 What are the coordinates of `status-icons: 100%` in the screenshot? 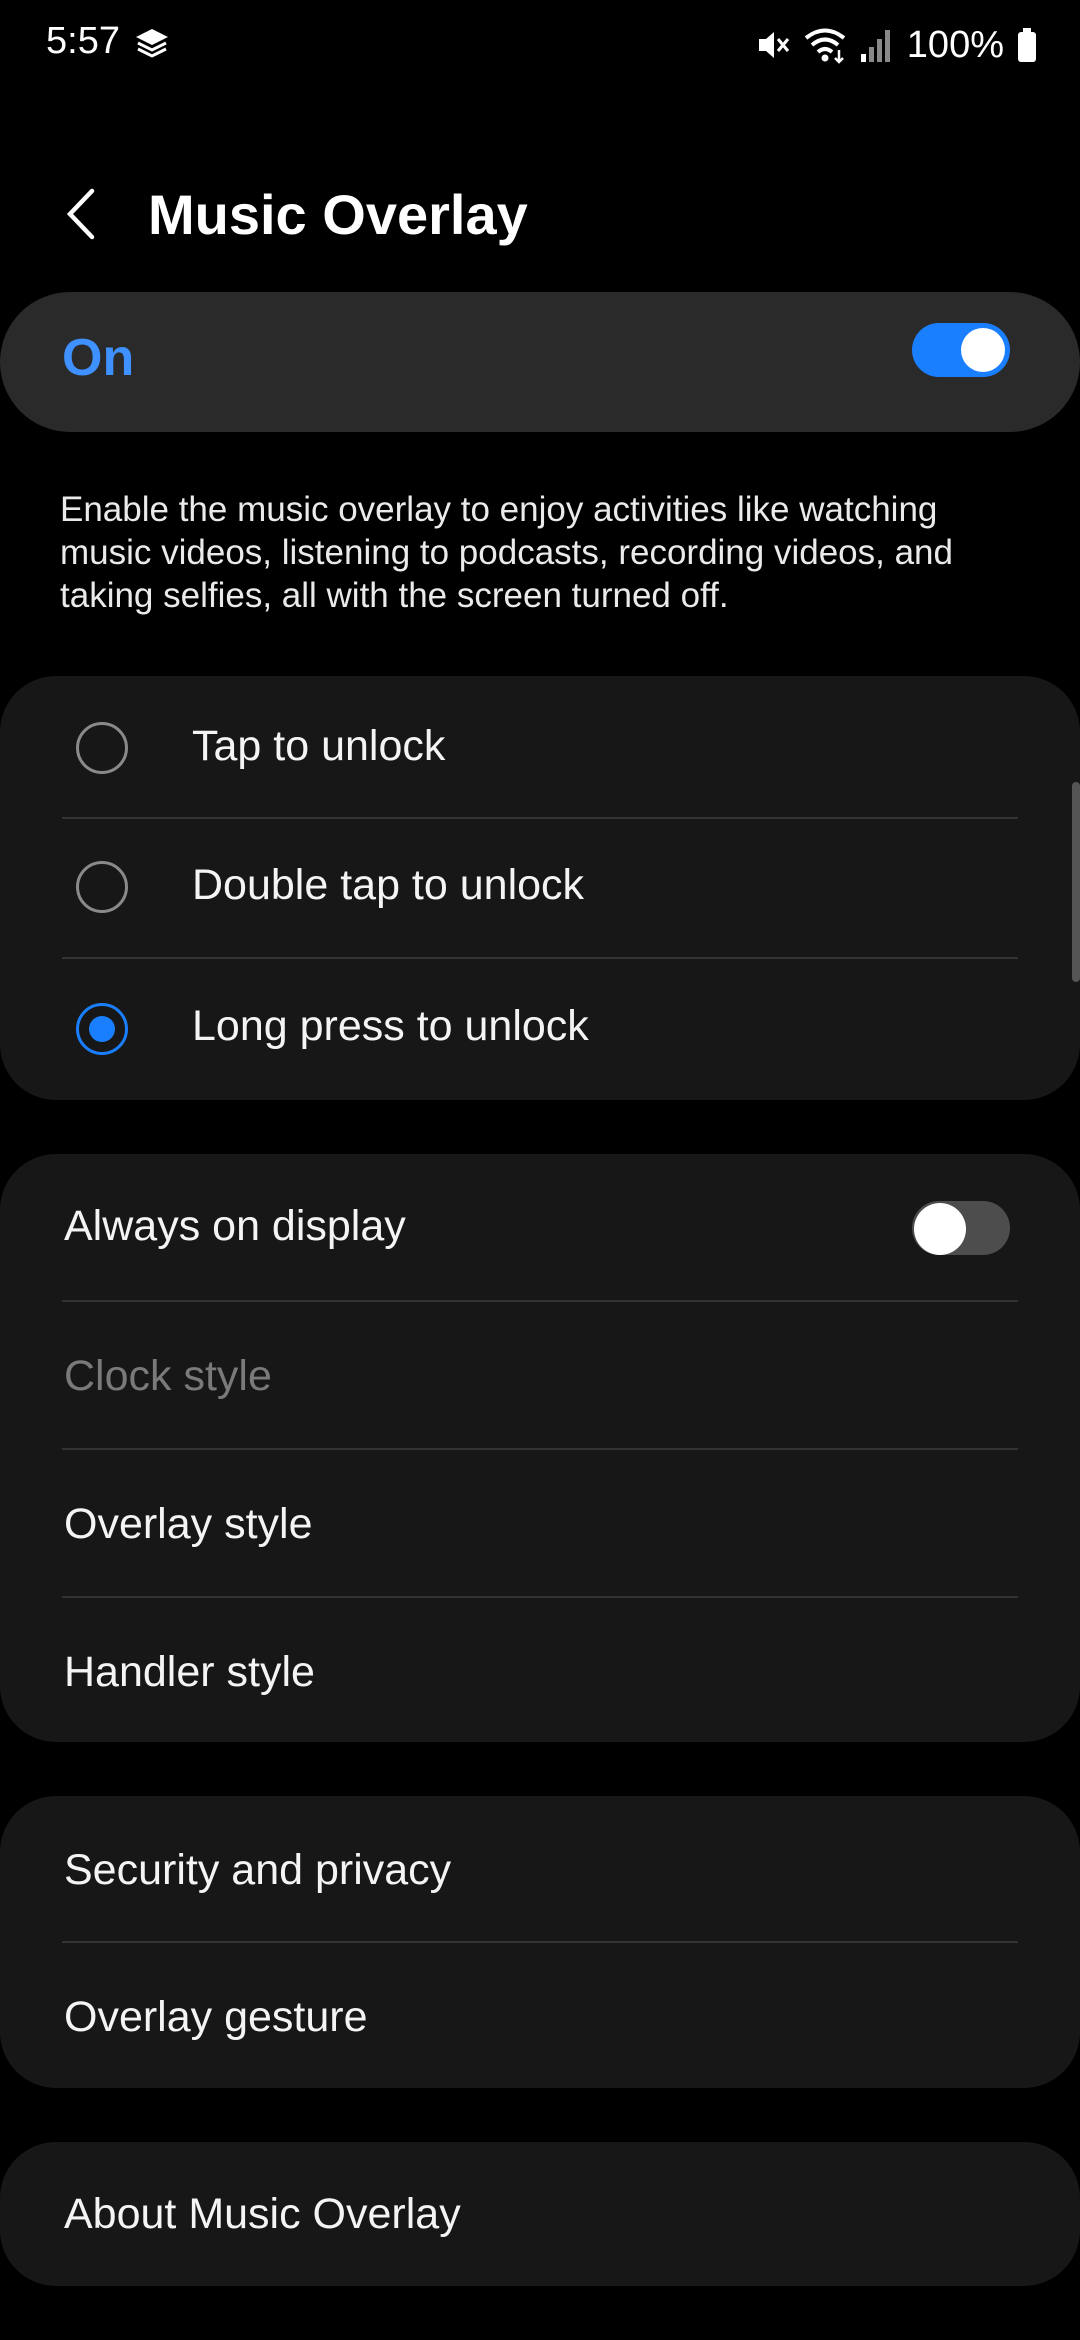 It's located at (896, 45).